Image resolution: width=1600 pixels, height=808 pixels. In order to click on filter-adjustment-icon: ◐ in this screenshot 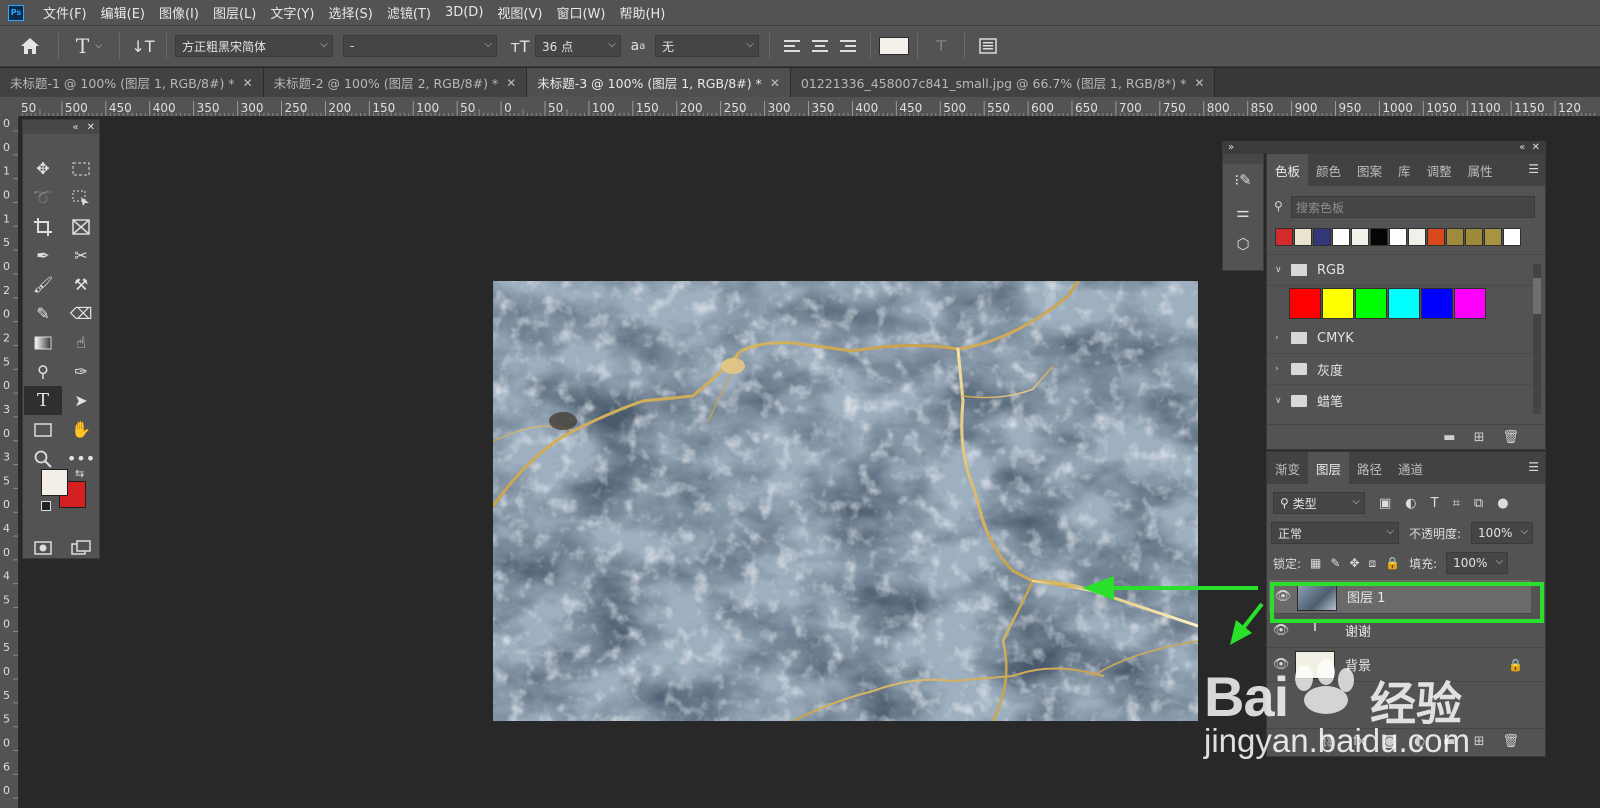, I will do `click(1410, 503)`.